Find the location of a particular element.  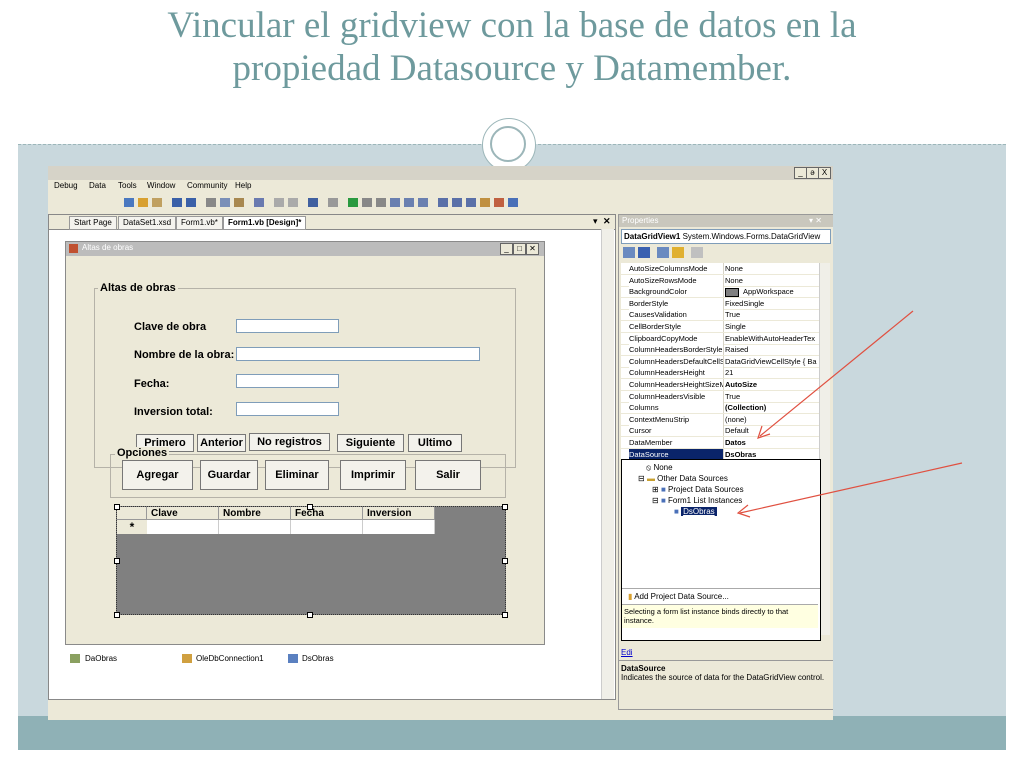

arrow-datasource is located at coordinates (851, 488).